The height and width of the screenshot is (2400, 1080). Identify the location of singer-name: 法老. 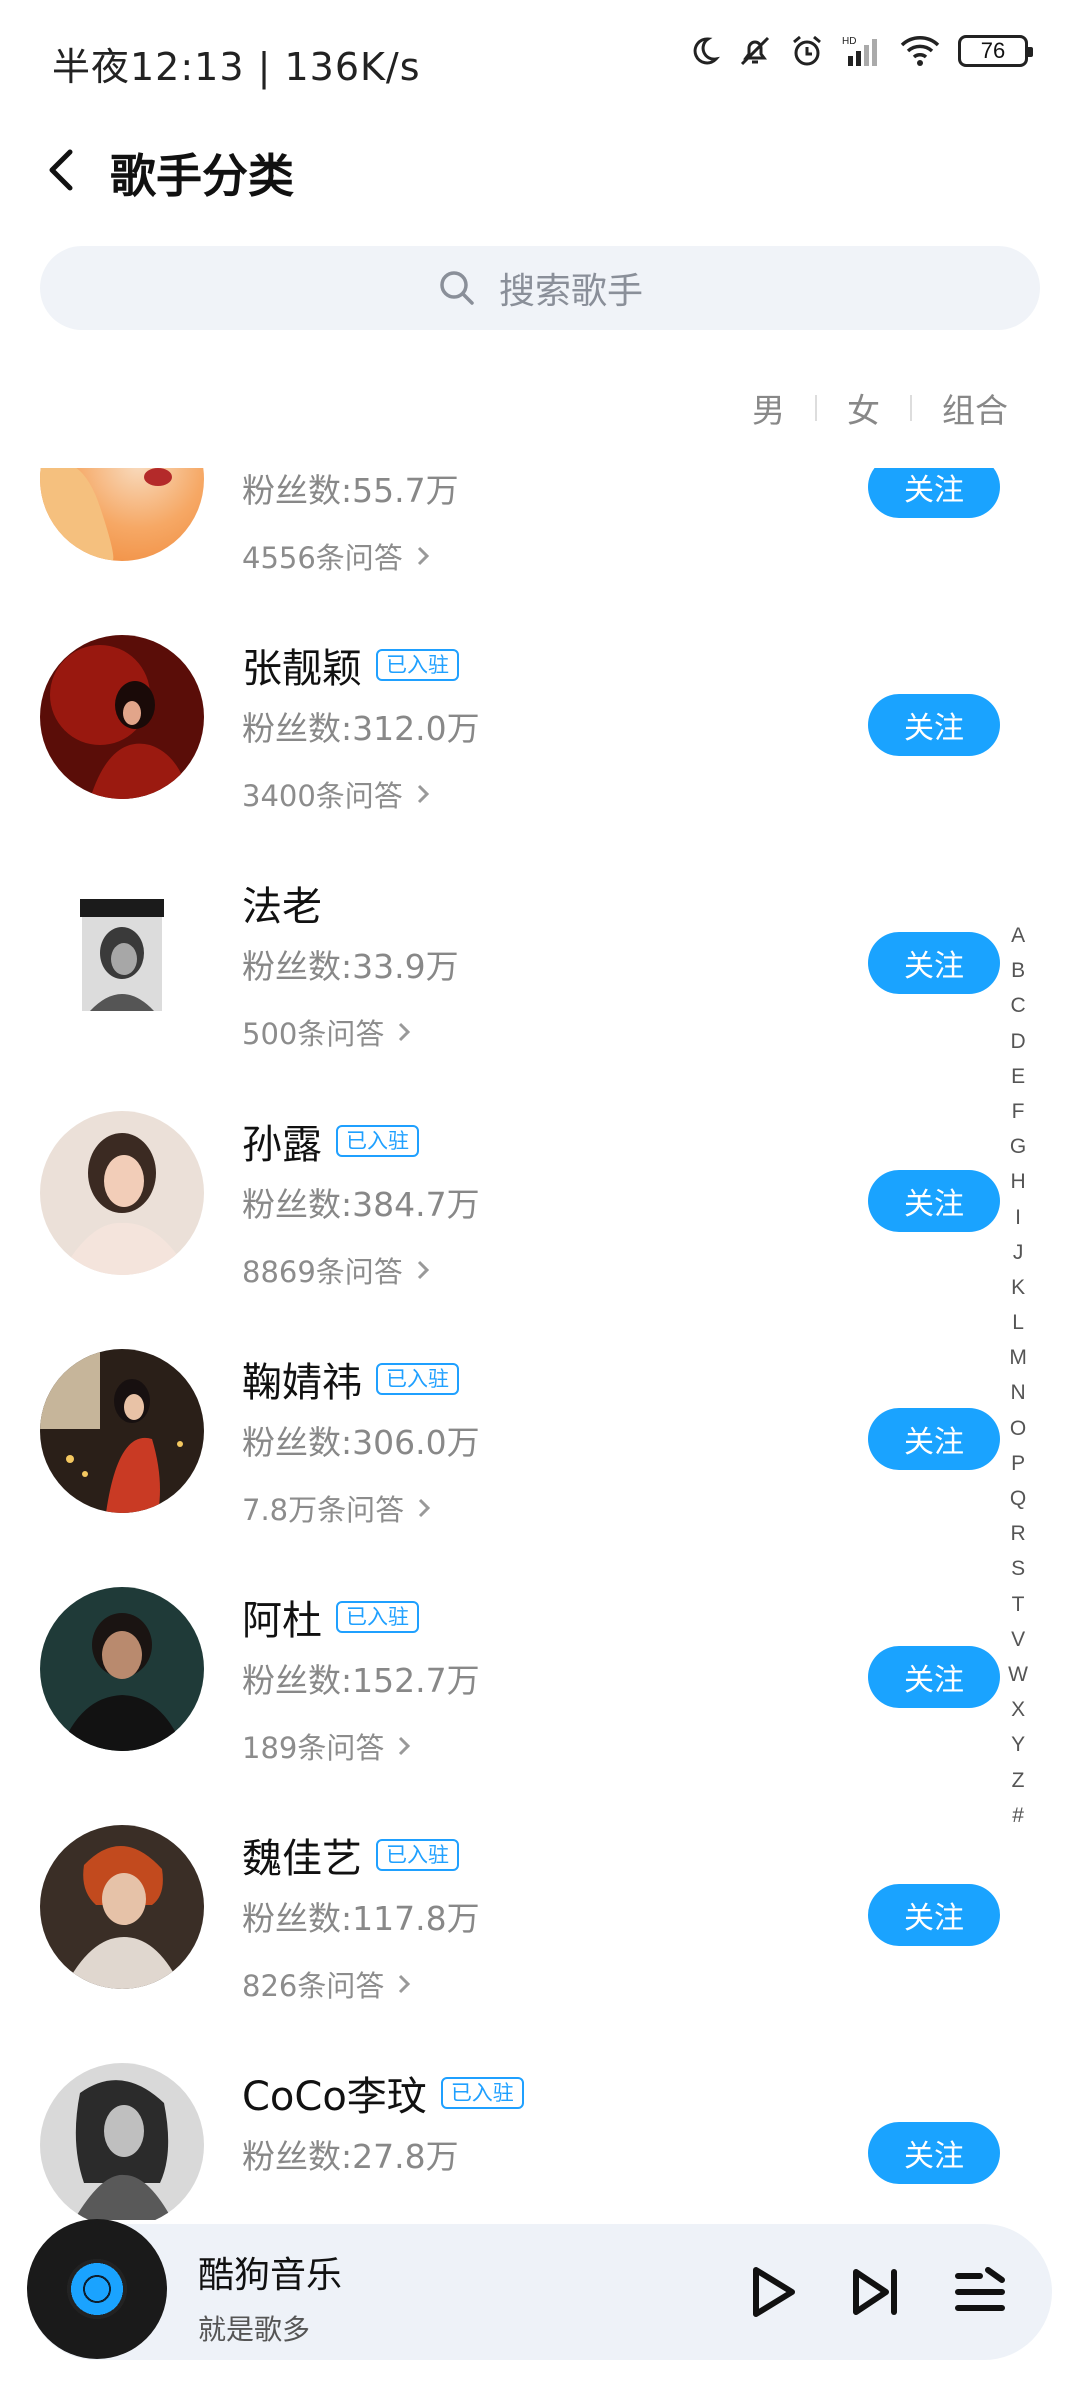
(282, 907).